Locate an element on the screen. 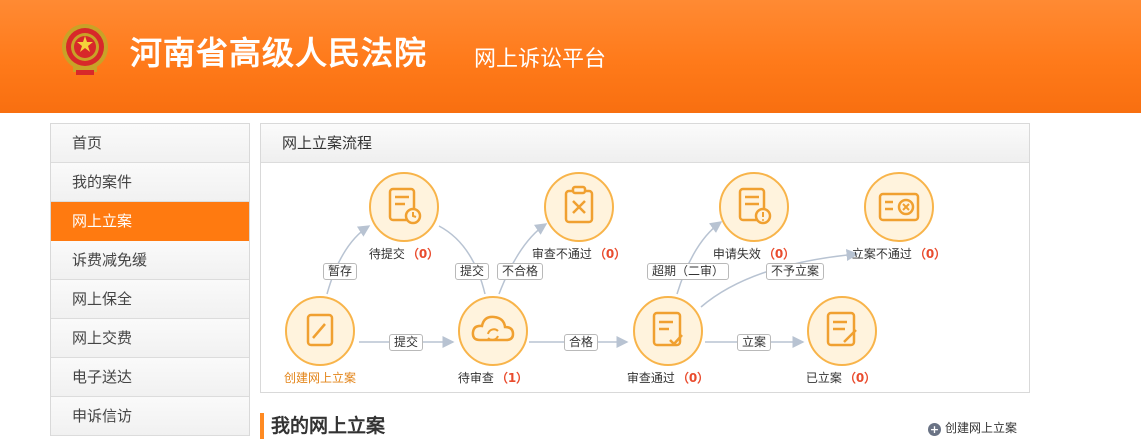 The height and width of the screenshot is (442, 1141). edit-document-icon is located at coordinates (320, 330).